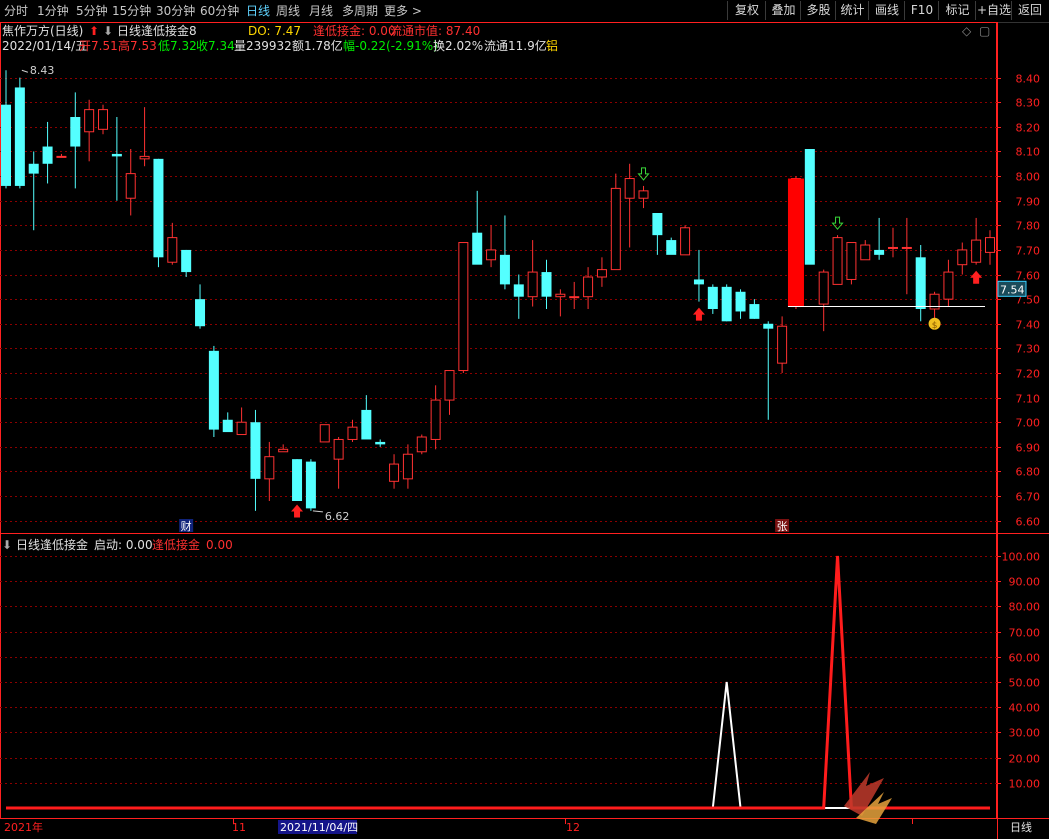 This screenshot has width=1049, height=839. Describe the element at coordinates (275, 31) in the screenshot. I see `do-value: DO: 7.47` at that location.